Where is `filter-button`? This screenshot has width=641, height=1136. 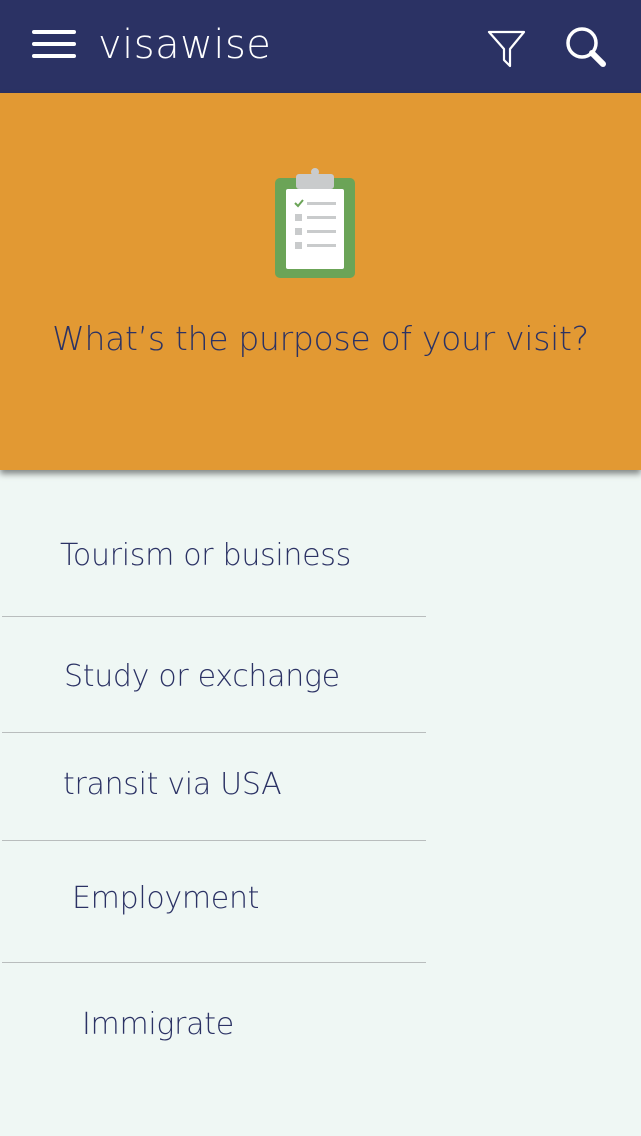
filter-button is located at coordinates (507, 49).